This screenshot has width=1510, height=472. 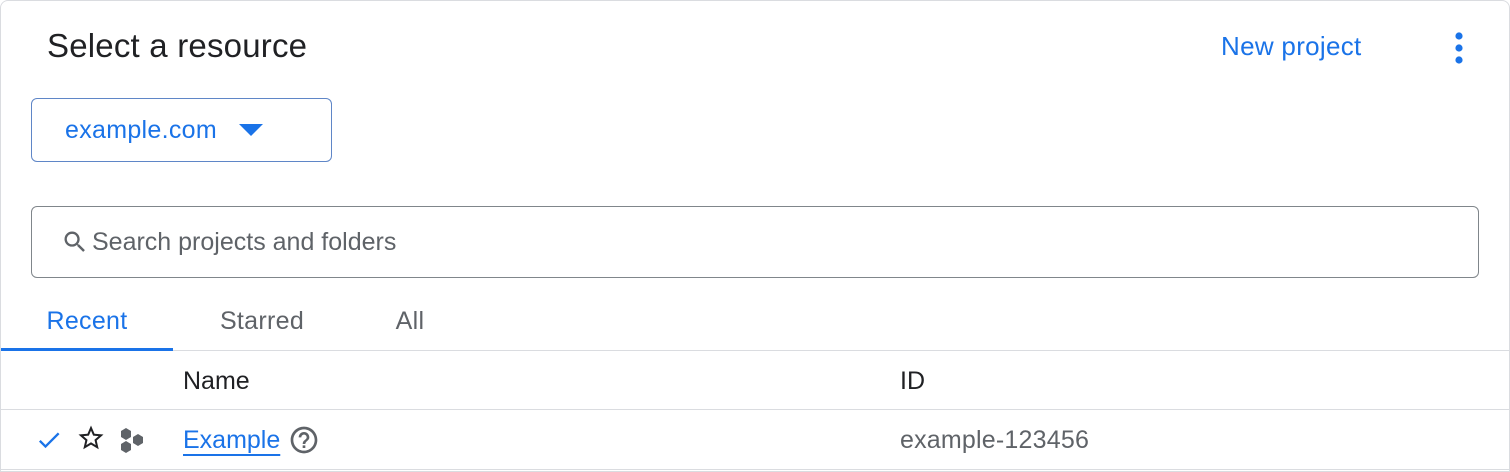 What do you see at coordinates (49, 440) in the screenshot?
I see `check-icon` at bounding box center [49, 440].